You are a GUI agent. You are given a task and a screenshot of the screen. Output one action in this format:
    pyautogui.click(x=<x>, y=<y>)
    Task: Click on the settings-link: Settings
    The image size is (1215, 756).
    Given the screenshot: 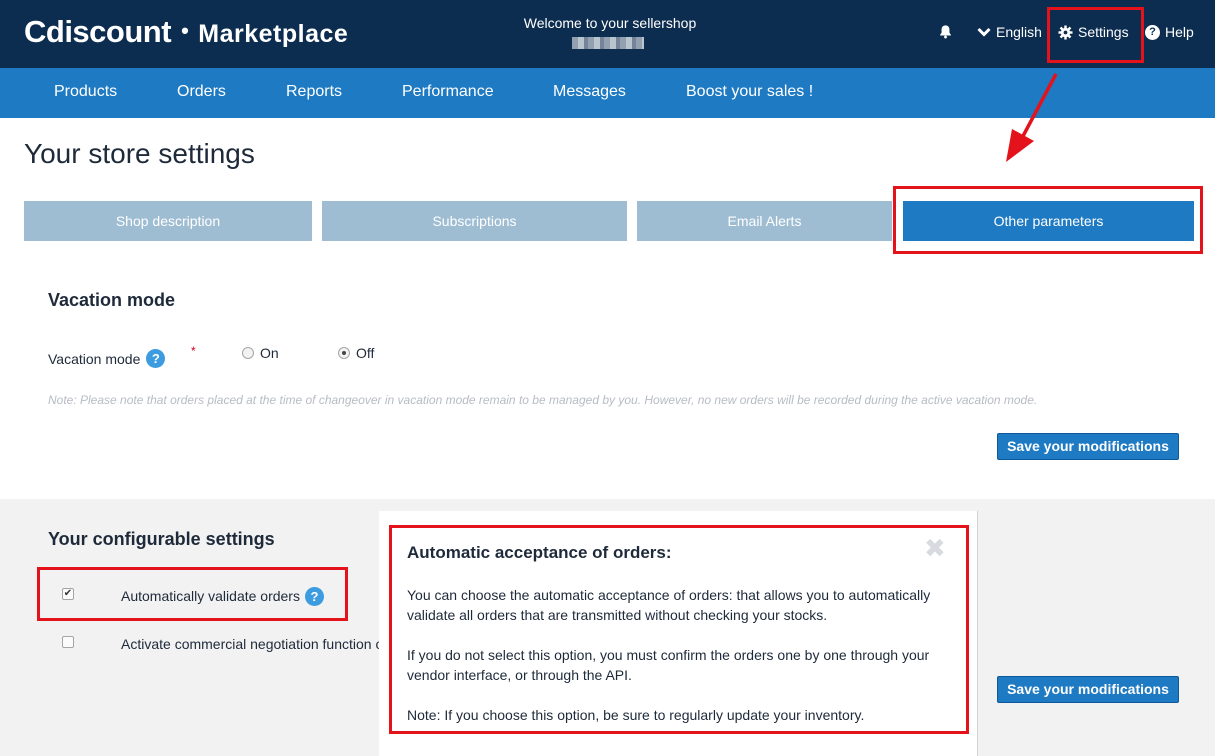 What is the action you would take?
    pyautogui.click(x=1093, y=32)
    